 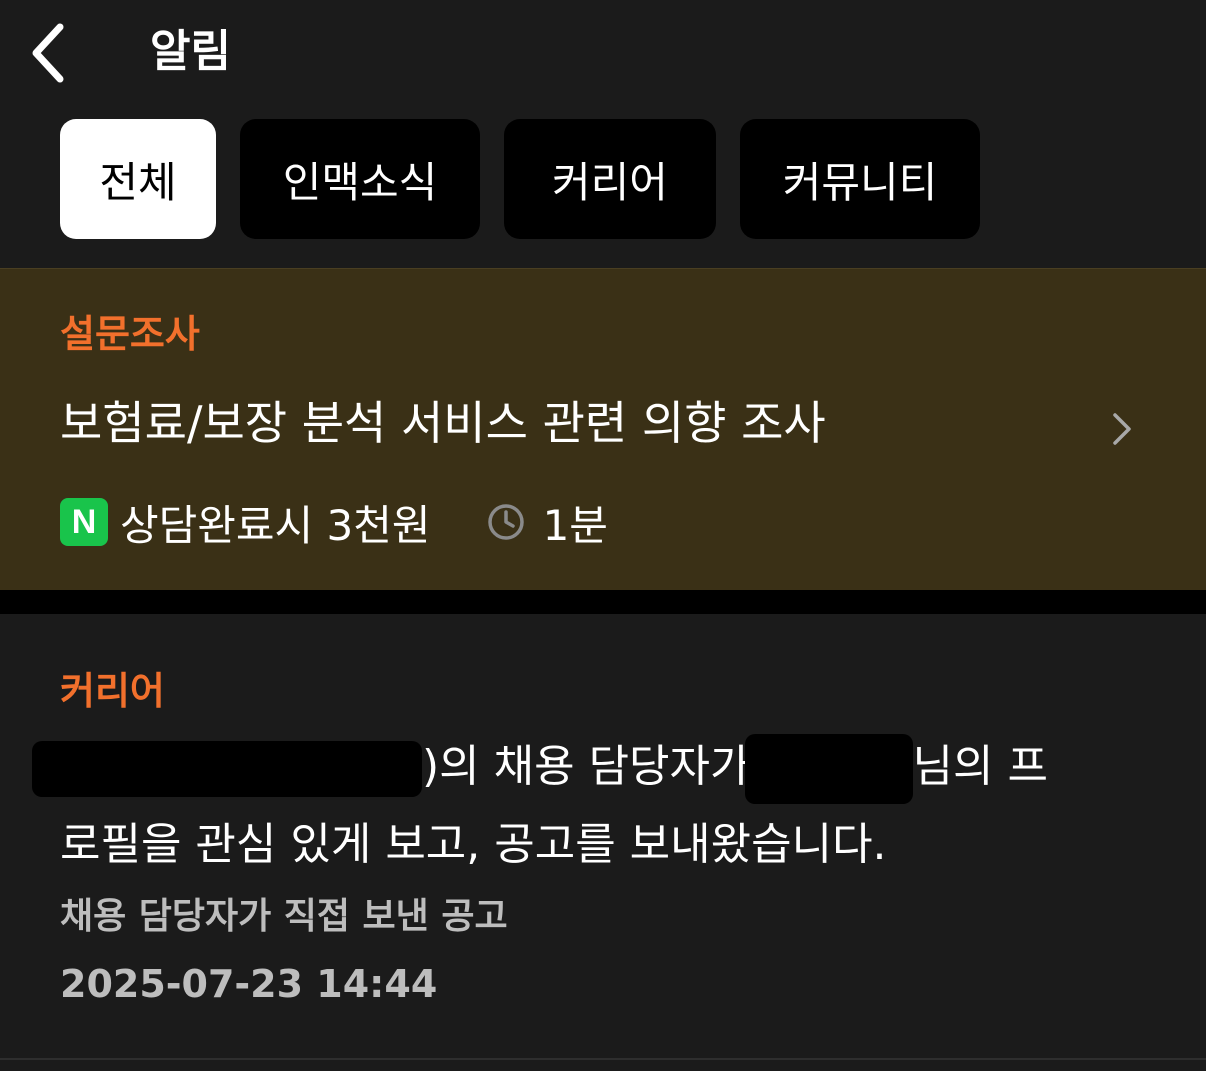 I want to click on career-message-line-1: )의 채용 담당자가 님의 프, so click(x=591, y=767).